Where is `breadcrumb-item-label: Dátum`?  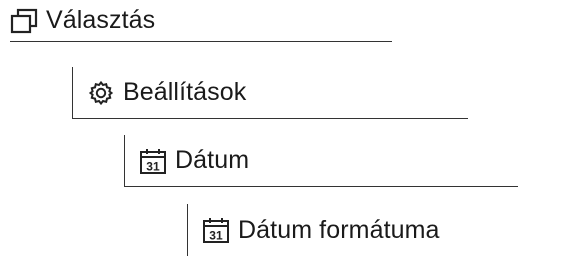 breadcrumb-item-label: Dátum is located at coordinates (212, 160).